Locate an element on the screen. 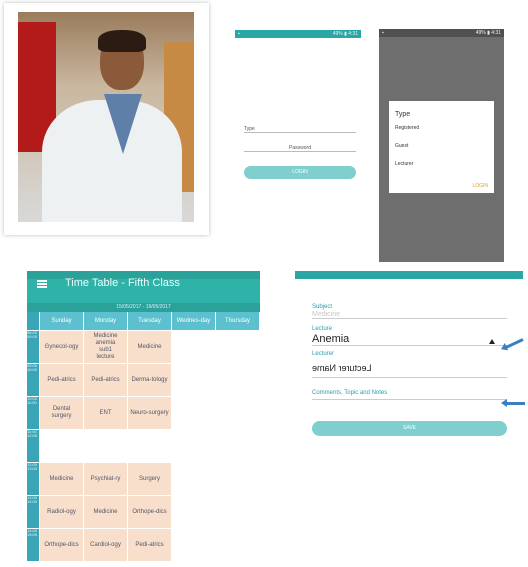  timetable-cell: Dental surgery is located at coordinates (61, 413).